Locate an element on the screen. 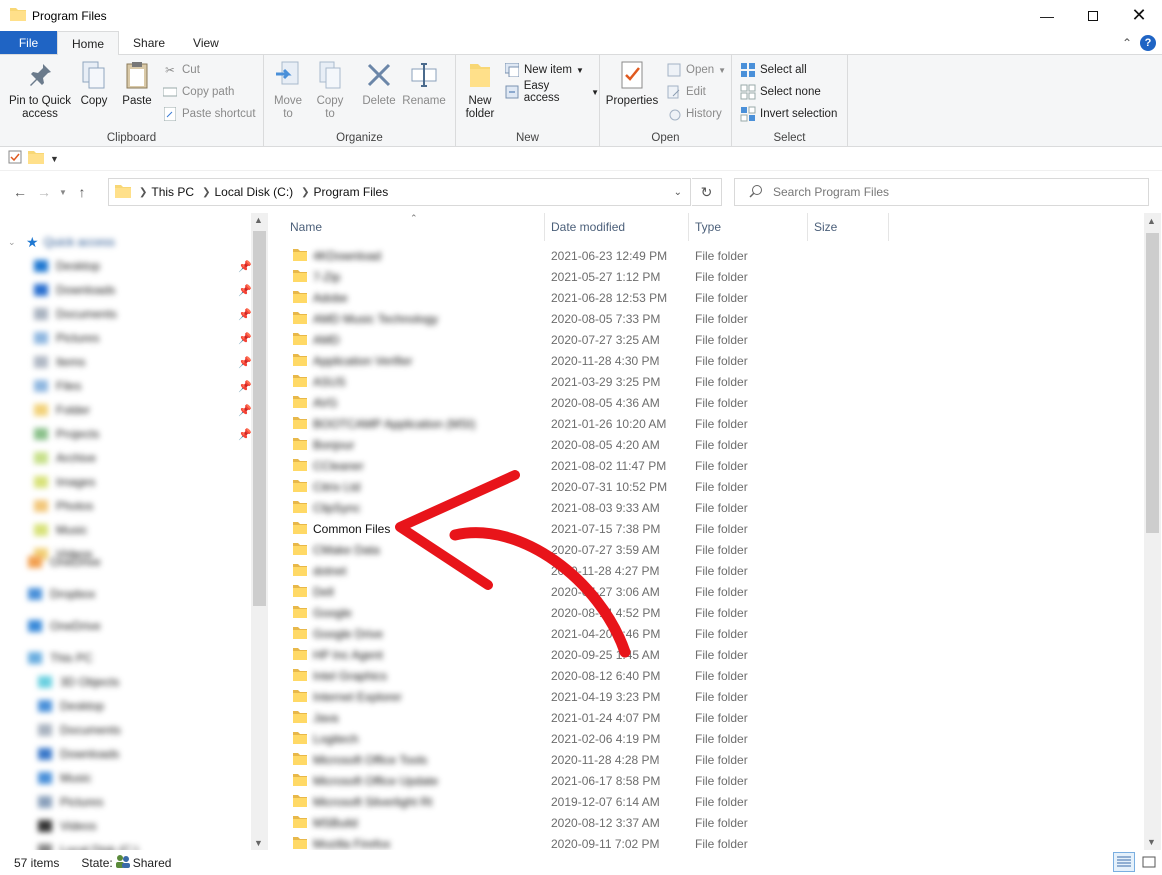 This screenshot has height=875, width=1162. close-button: ✕ is located at coordinates (1139, 15).